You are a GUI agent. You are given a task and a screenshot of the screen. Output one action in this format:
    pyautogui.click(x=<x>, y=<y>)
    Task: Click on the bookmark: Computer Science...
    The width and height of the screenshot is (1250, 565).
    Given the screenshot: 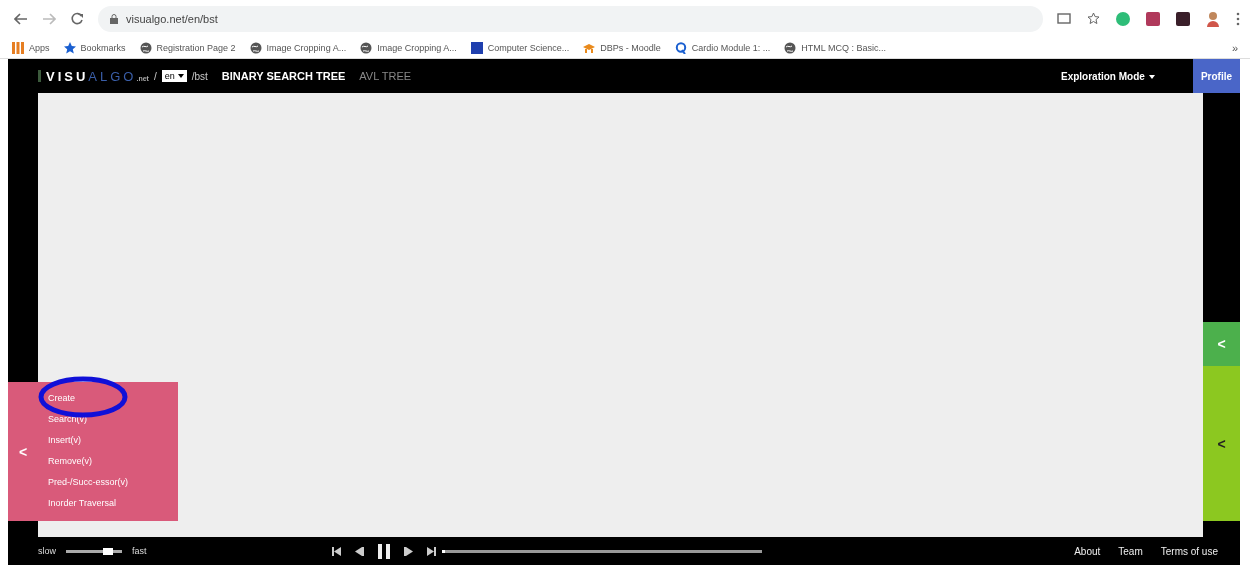 What is the action you would take?
    pyautogui.click(x=520, y=47)
    